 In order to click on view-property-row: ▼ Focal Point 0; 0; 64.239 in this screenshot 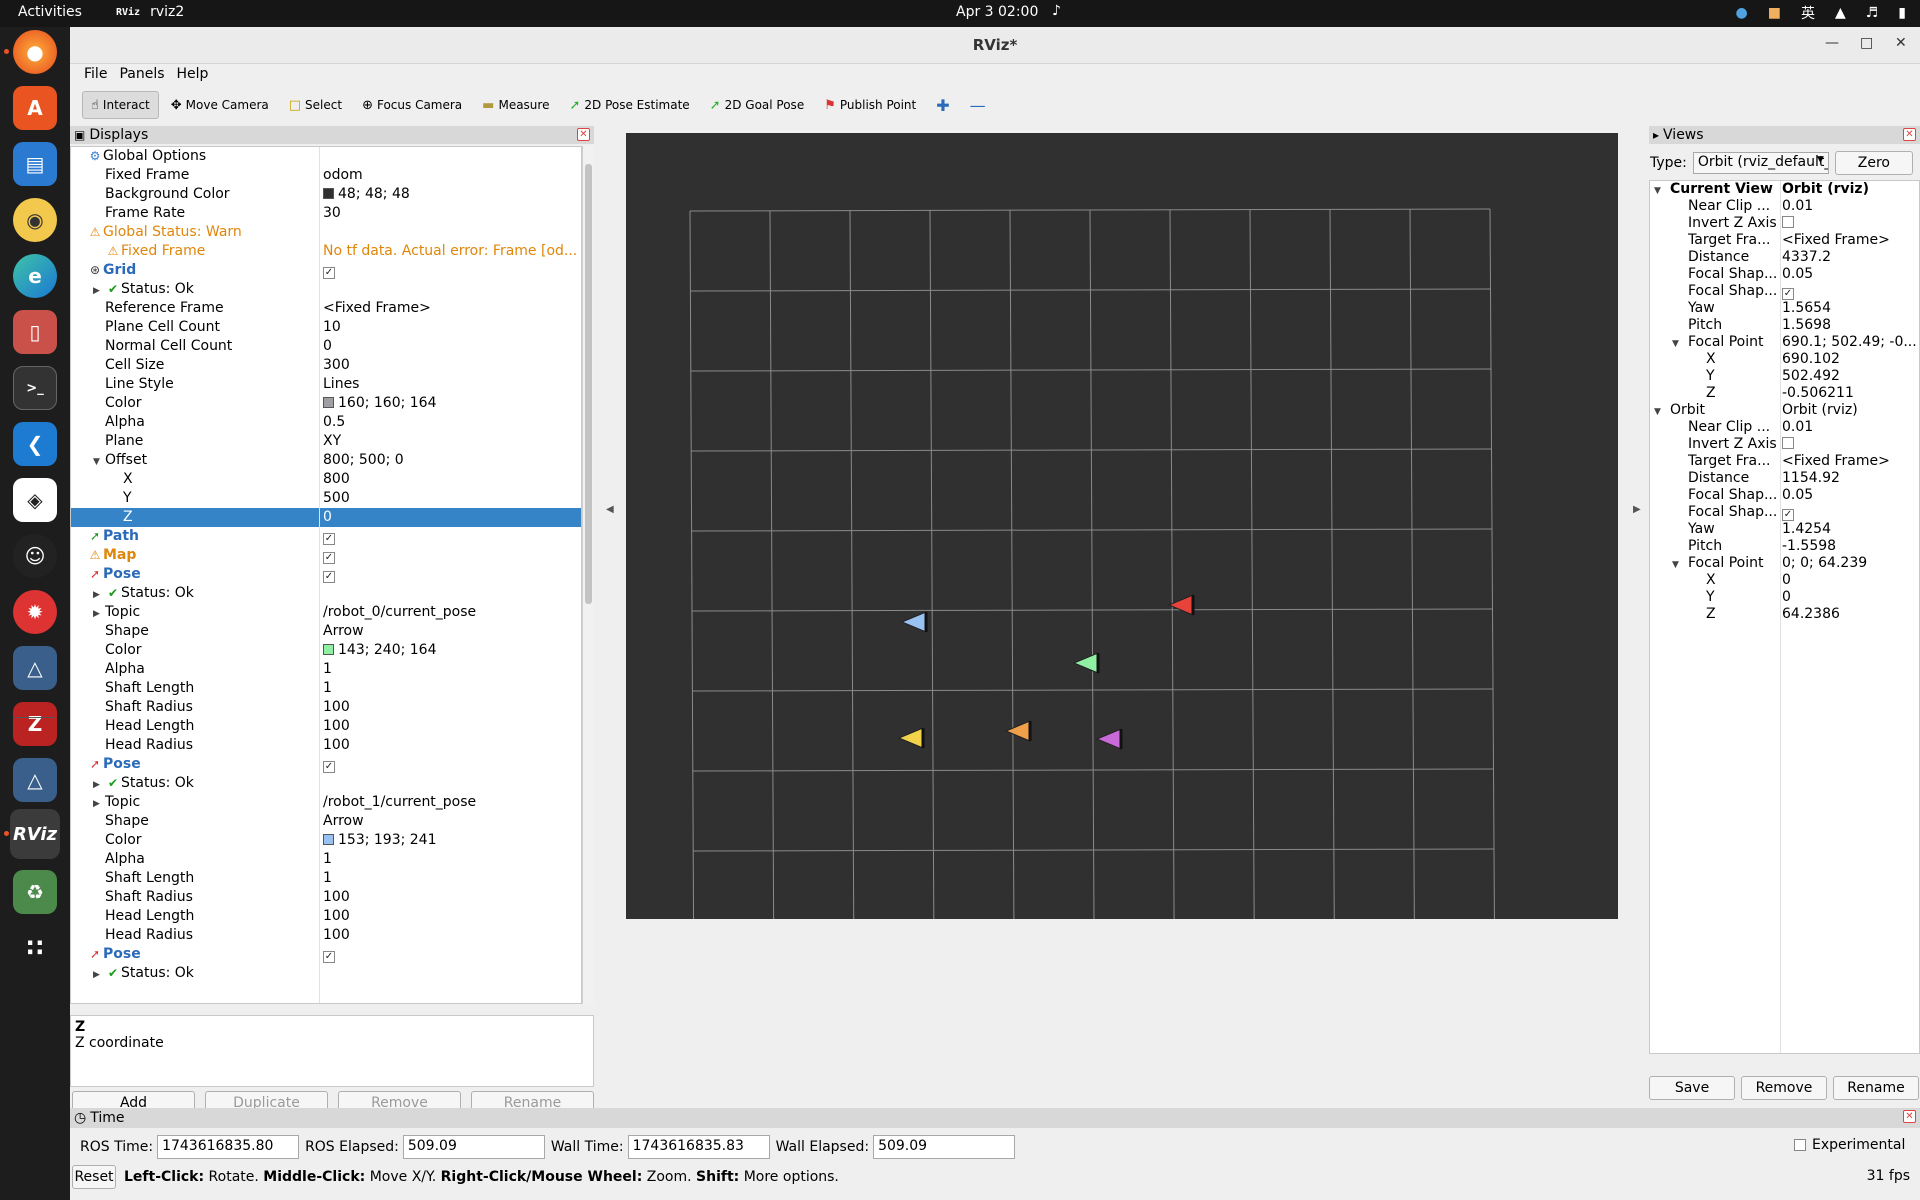, I will do `click(1784, 563)`.